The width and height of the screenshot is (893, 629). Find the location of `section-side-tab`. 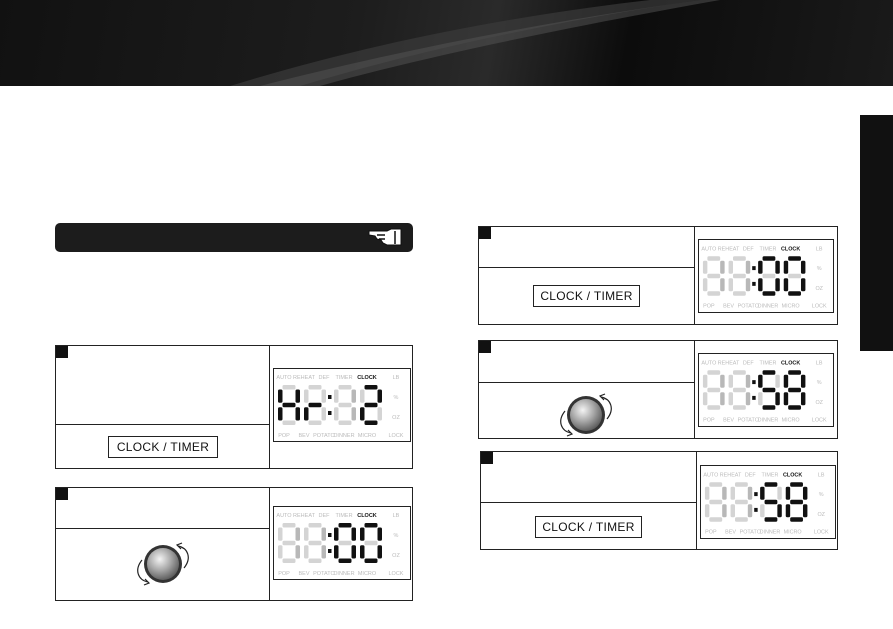

section-side-tab is located at coordinates (876, 233).